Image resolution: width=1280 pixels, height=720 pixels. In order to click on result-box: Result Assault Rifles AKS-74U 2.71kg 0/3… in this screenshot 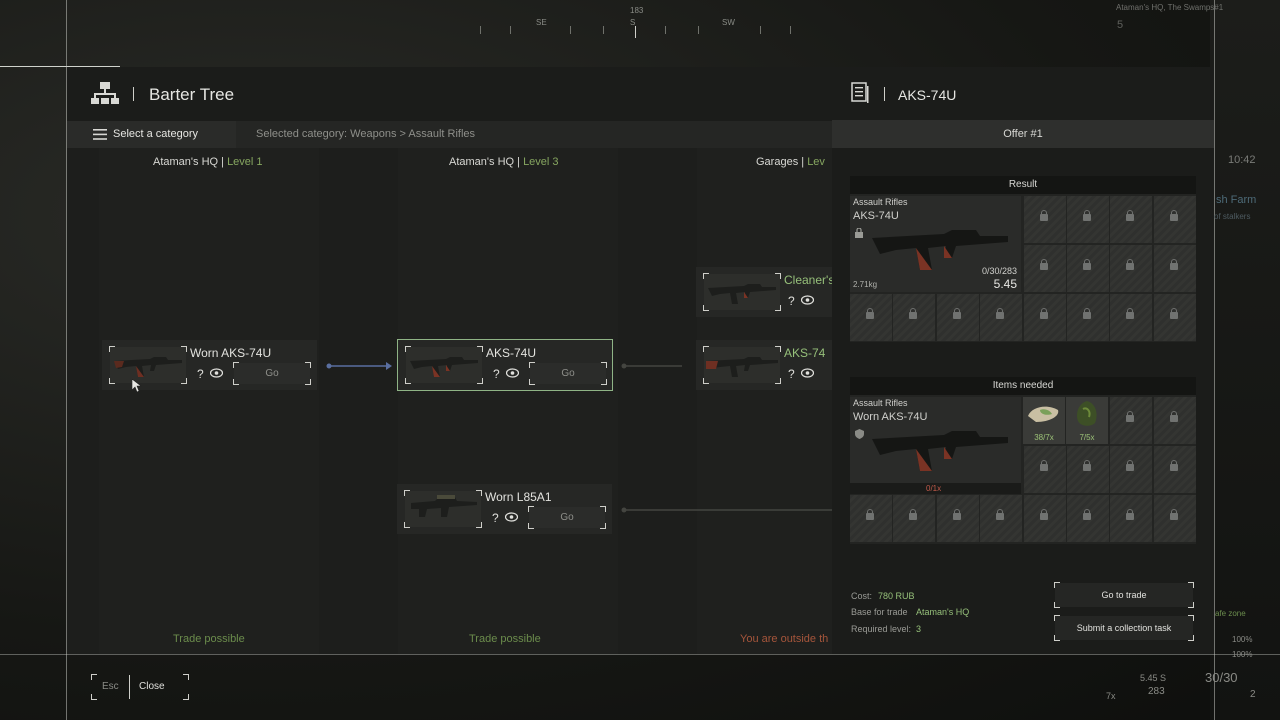, I will do `click(1023, 259)`.